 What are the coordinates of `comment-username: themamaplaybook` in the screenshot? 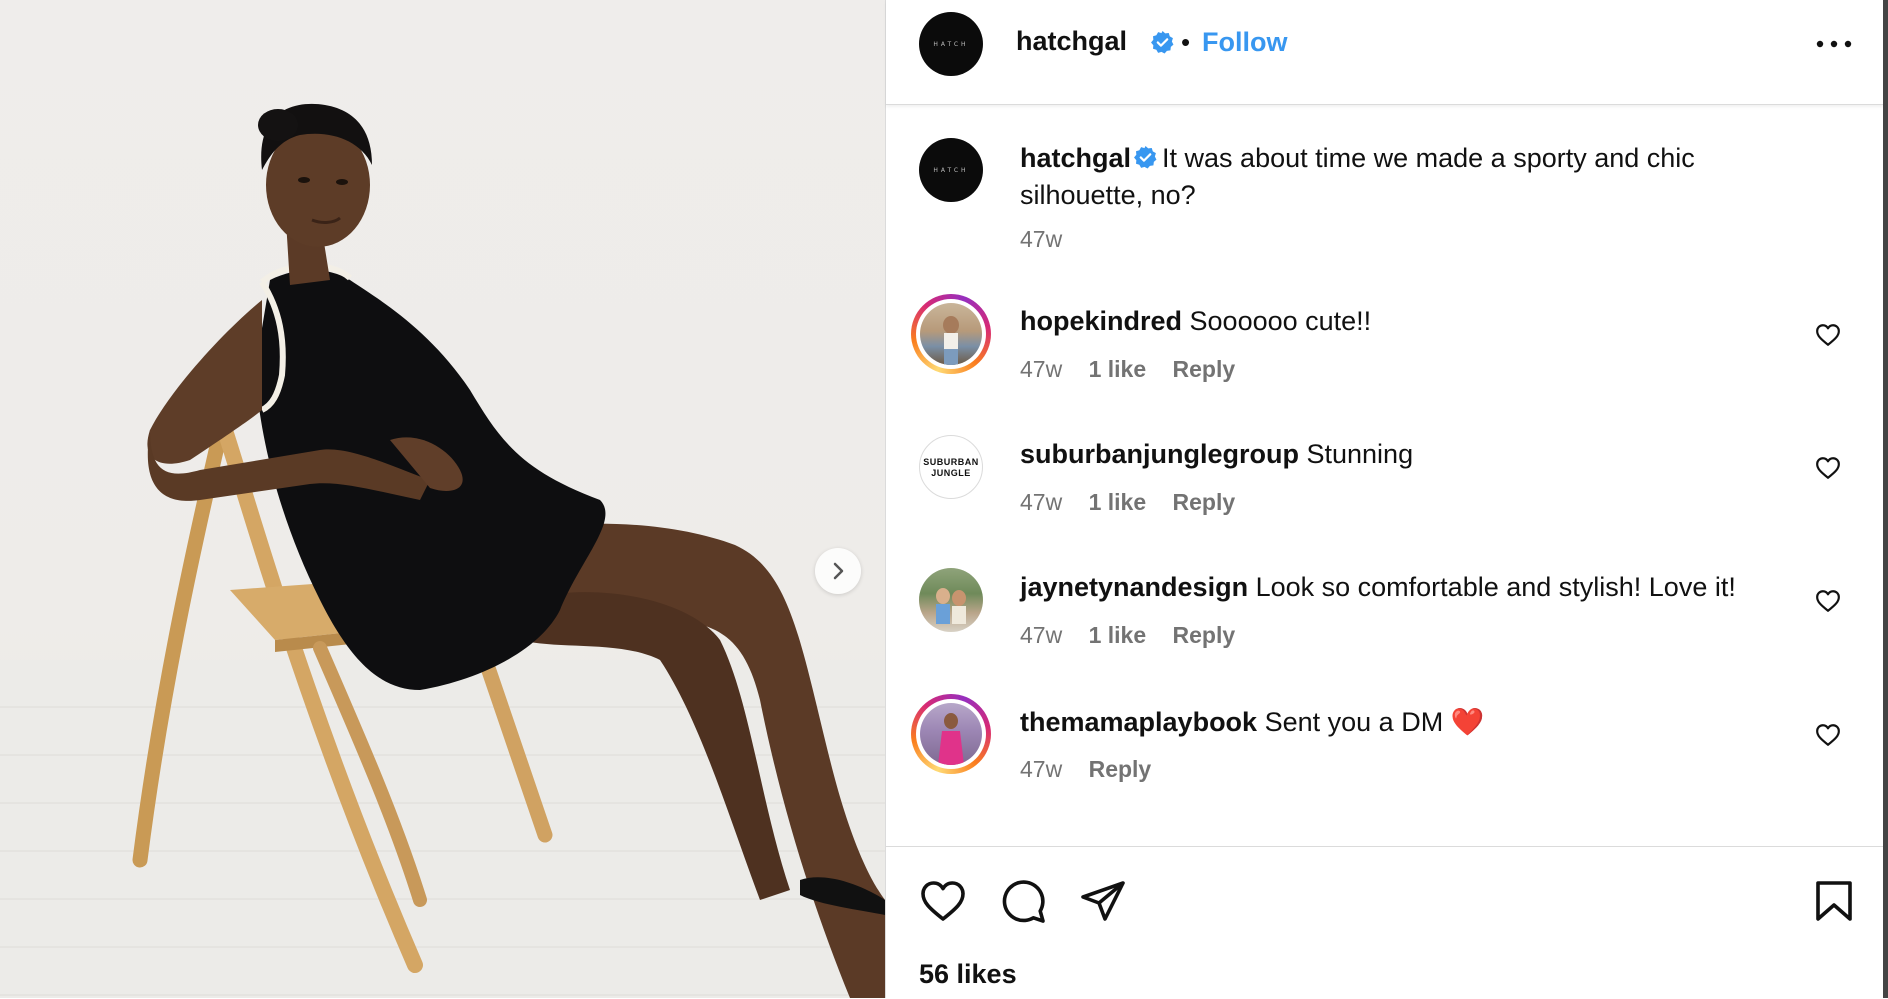 It's located at (1138, 722).